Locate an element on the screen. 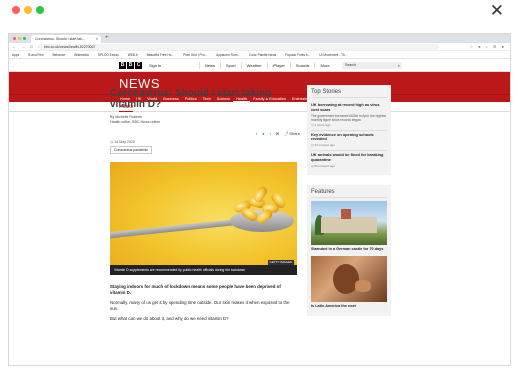  twitter-icon: t is located at coordinates (270, 134).